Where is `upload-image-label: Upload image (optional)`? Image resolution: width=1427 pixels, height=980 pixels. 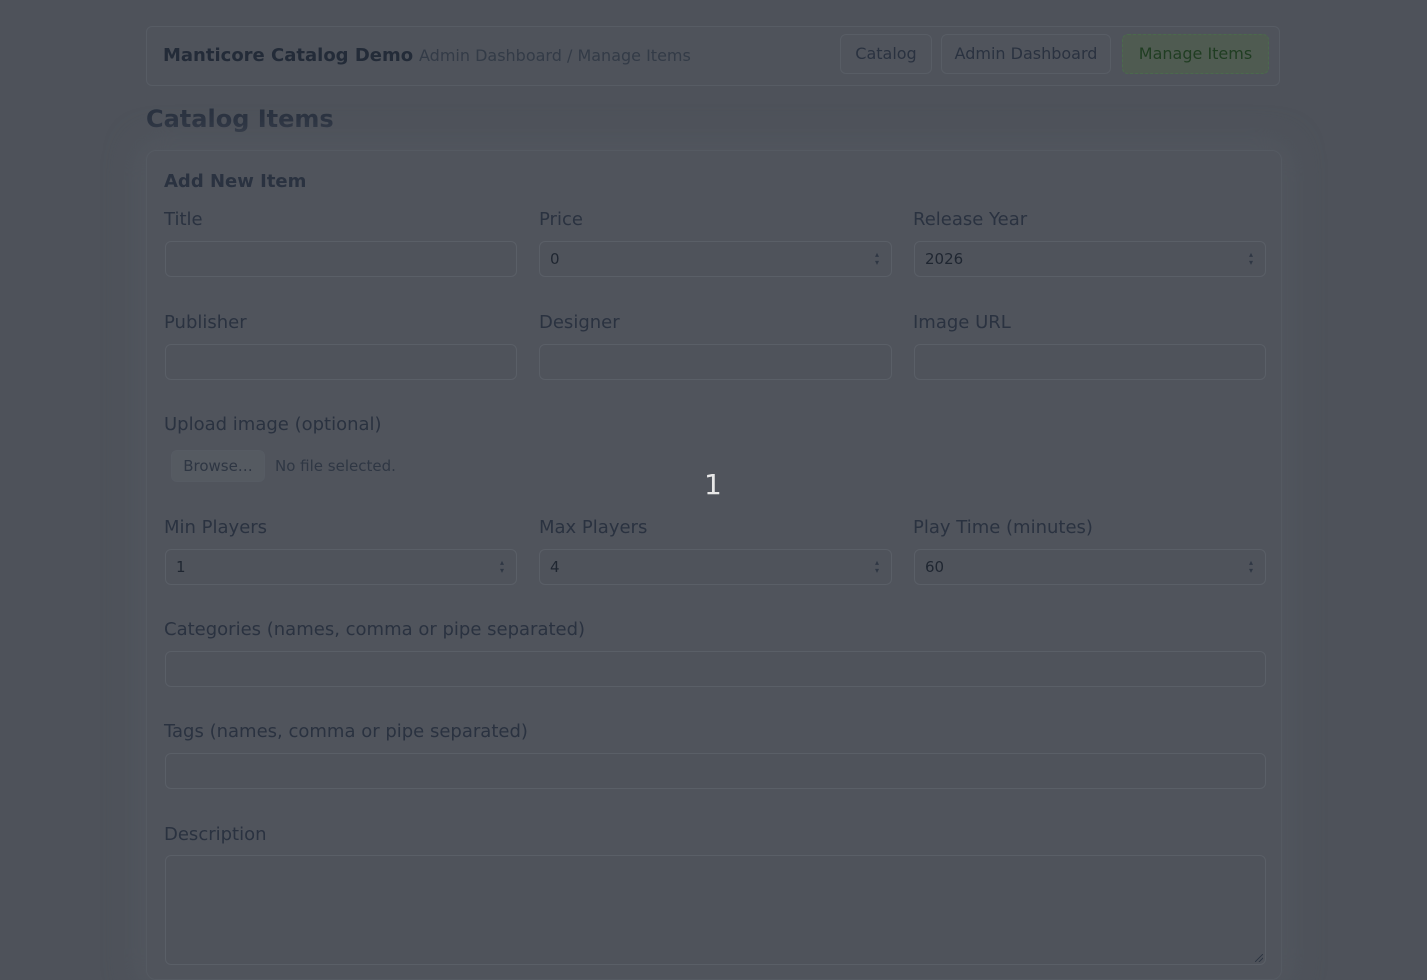
upload-image-label: Upload image (optional) is located at coordinates (273, 424).